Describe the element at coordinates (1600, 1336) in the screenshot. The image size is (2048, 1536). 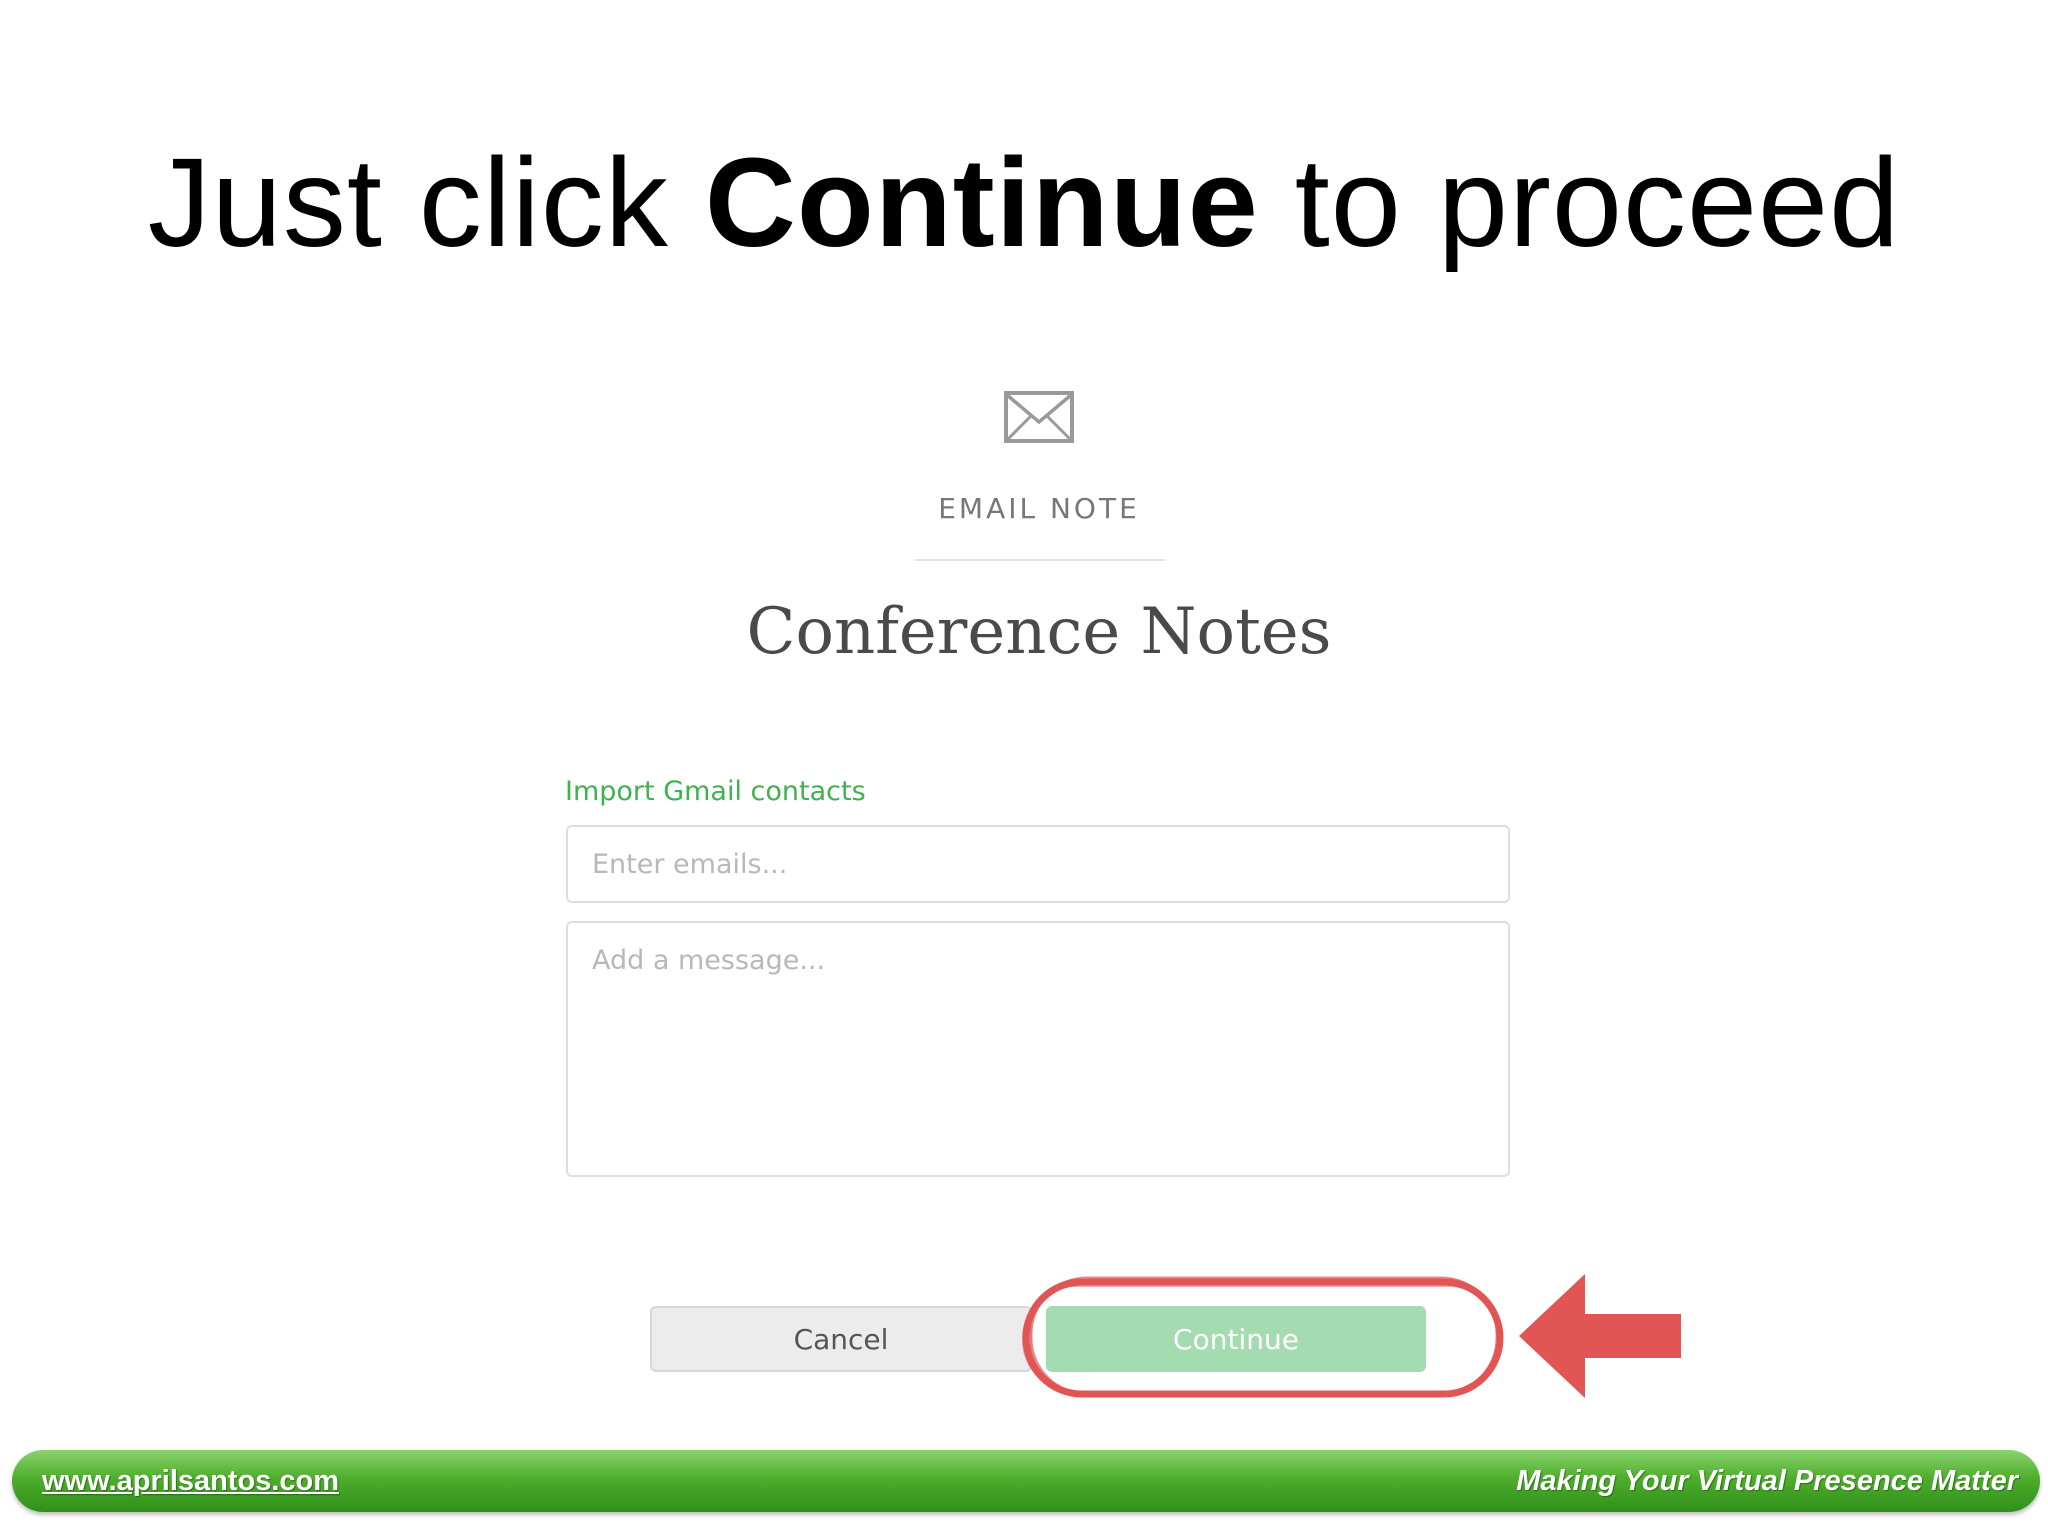
I see `left-arrow-icon` at that location.